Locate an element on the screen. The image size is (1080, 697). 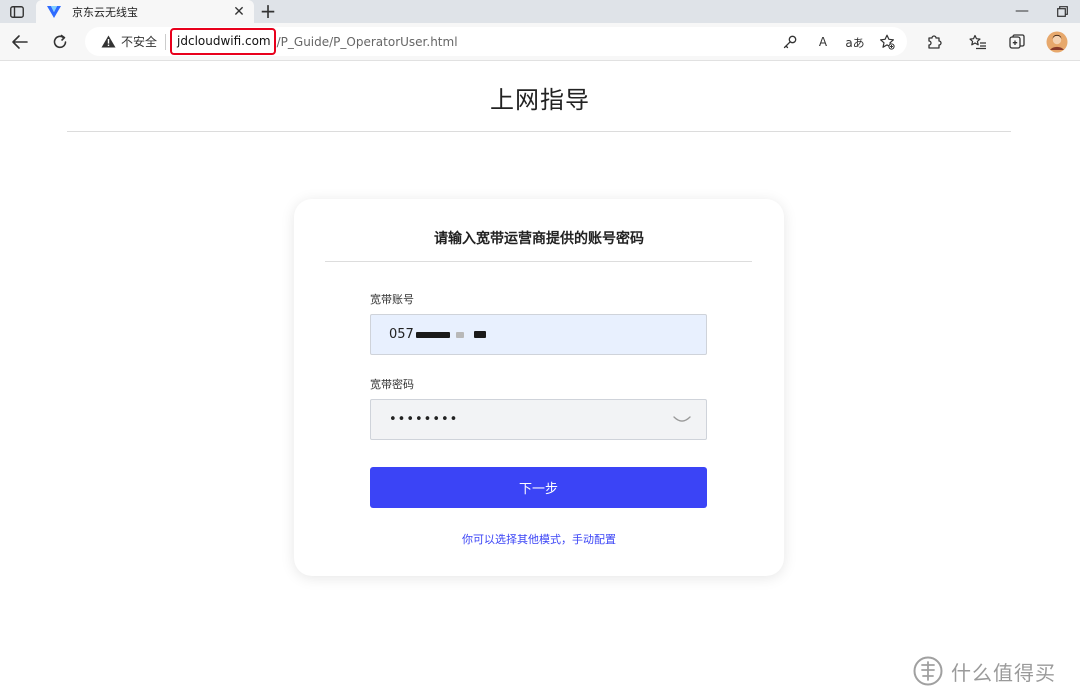
tab-bar: 京东云无线宝 ✕ + — is located at coordinates (540, 11).